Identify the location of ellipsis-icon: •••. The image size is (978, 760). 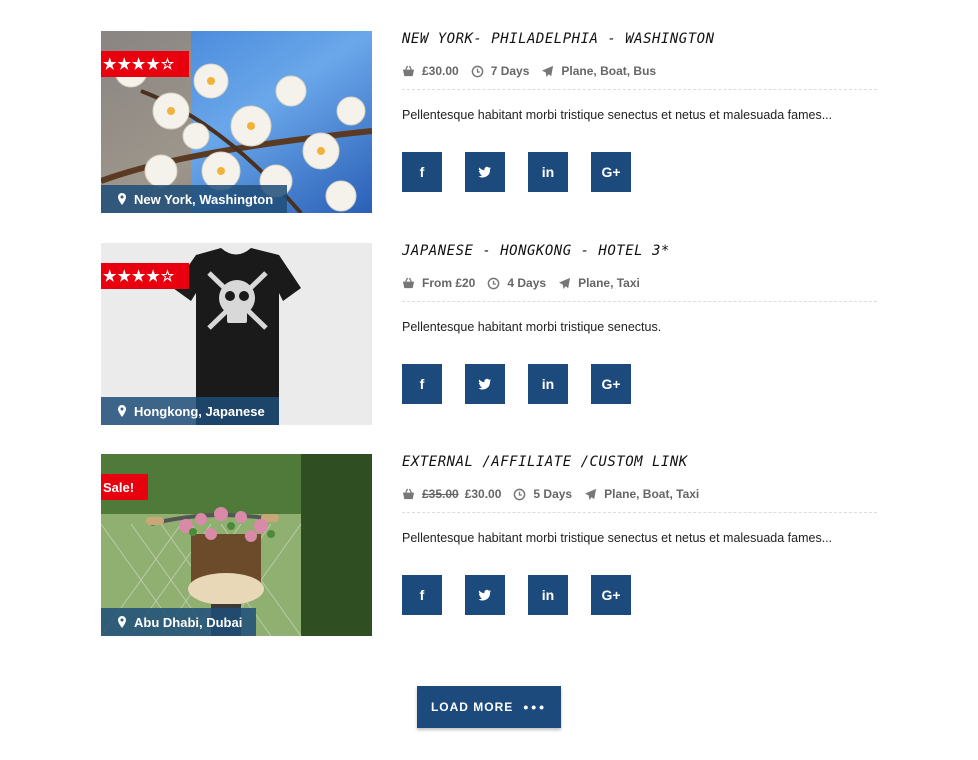
(535, 707).